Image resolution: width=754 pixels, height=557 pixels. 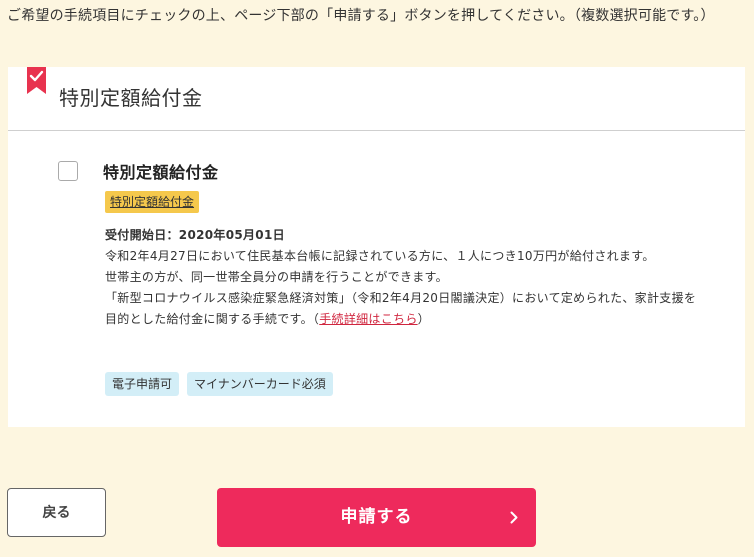 What do you see at coordinates (260, 384) in the screenshot?
I see `mynumber-card-required-badge: マイナンバーカード必須` at bounding box center [260, 384].